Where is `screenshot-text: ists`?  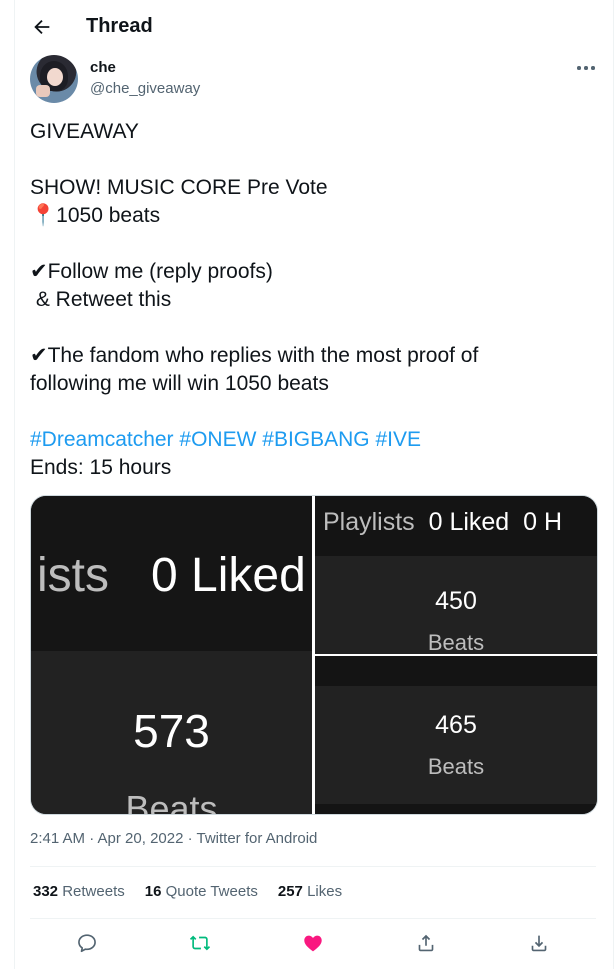 screenshot-text: ists is located at coordinates (73, 575).